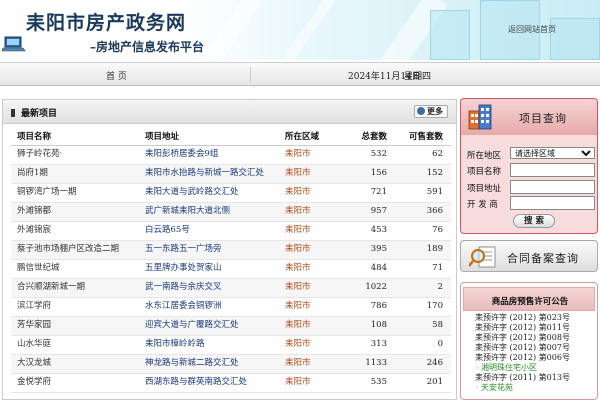  I want to click on available-units-cell: 591, so click(423, 193).